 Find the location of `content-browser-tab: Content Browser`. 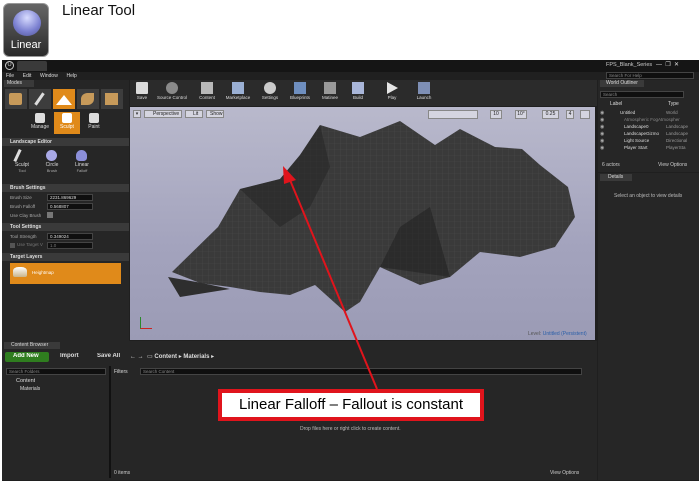

content-browser-tab: Content Browser is located at coordinates (32, 345).